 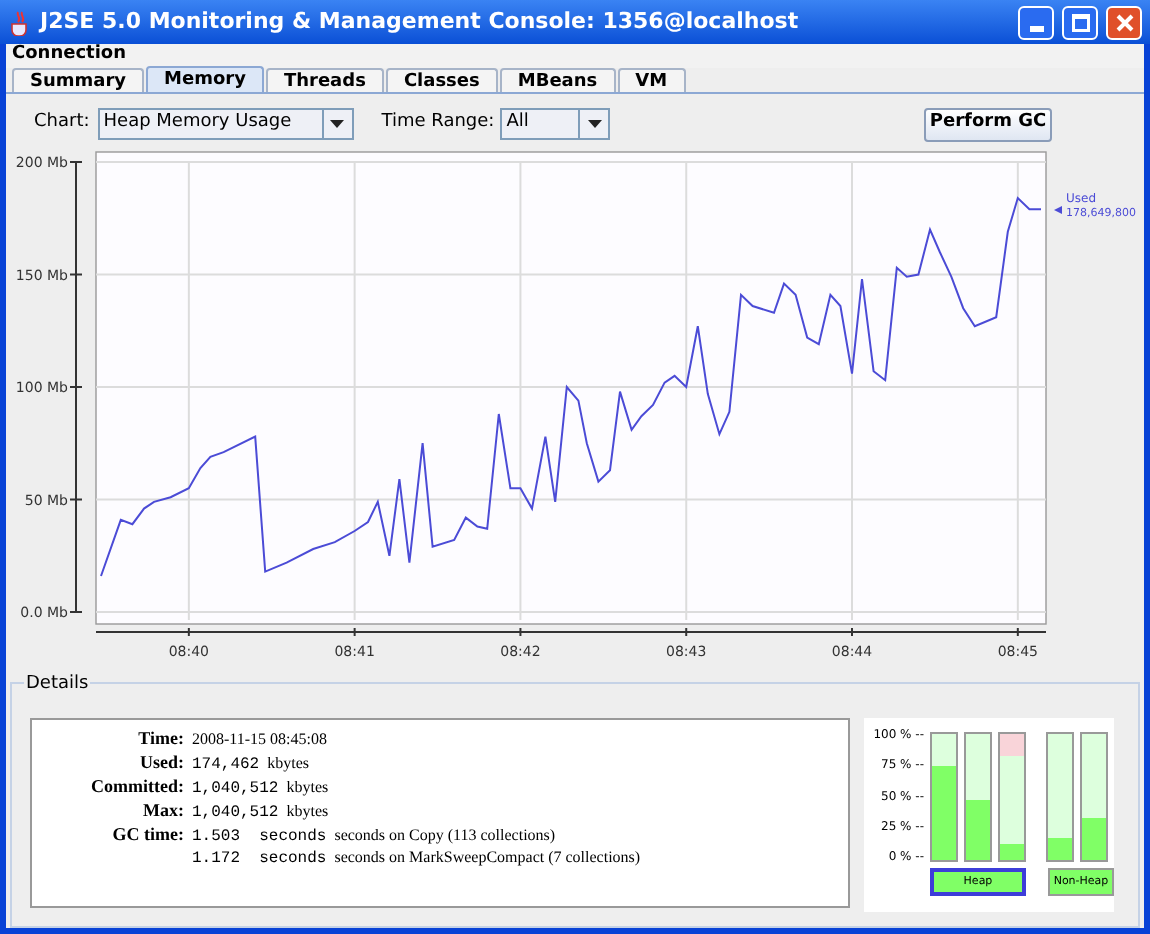 I want to click on perform-gc-button: Perform GC, so click(x=988, y=124).